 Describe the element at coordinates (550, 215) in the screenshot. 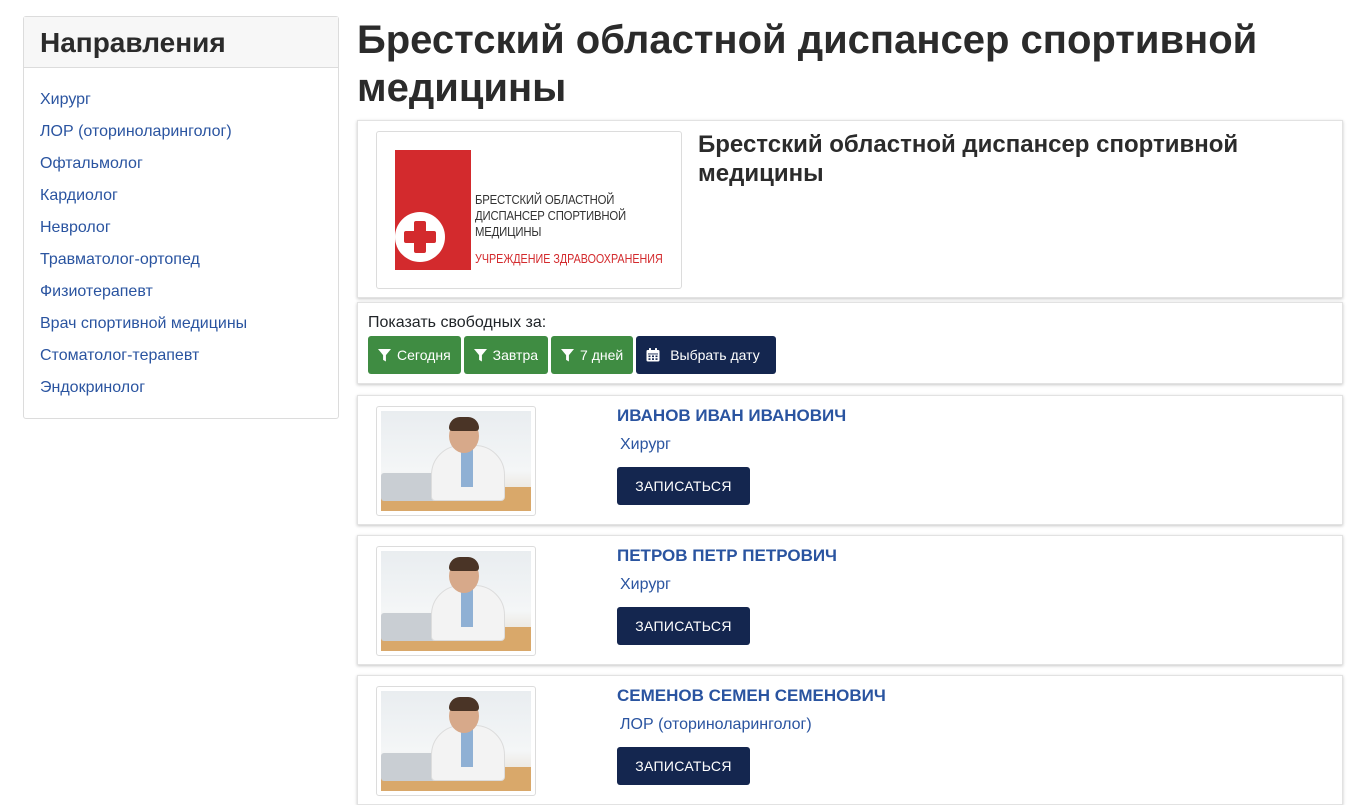

I see `logo-text-line-2: ДИСПАНСЕР СПОРТИВНОЙ` at that location.